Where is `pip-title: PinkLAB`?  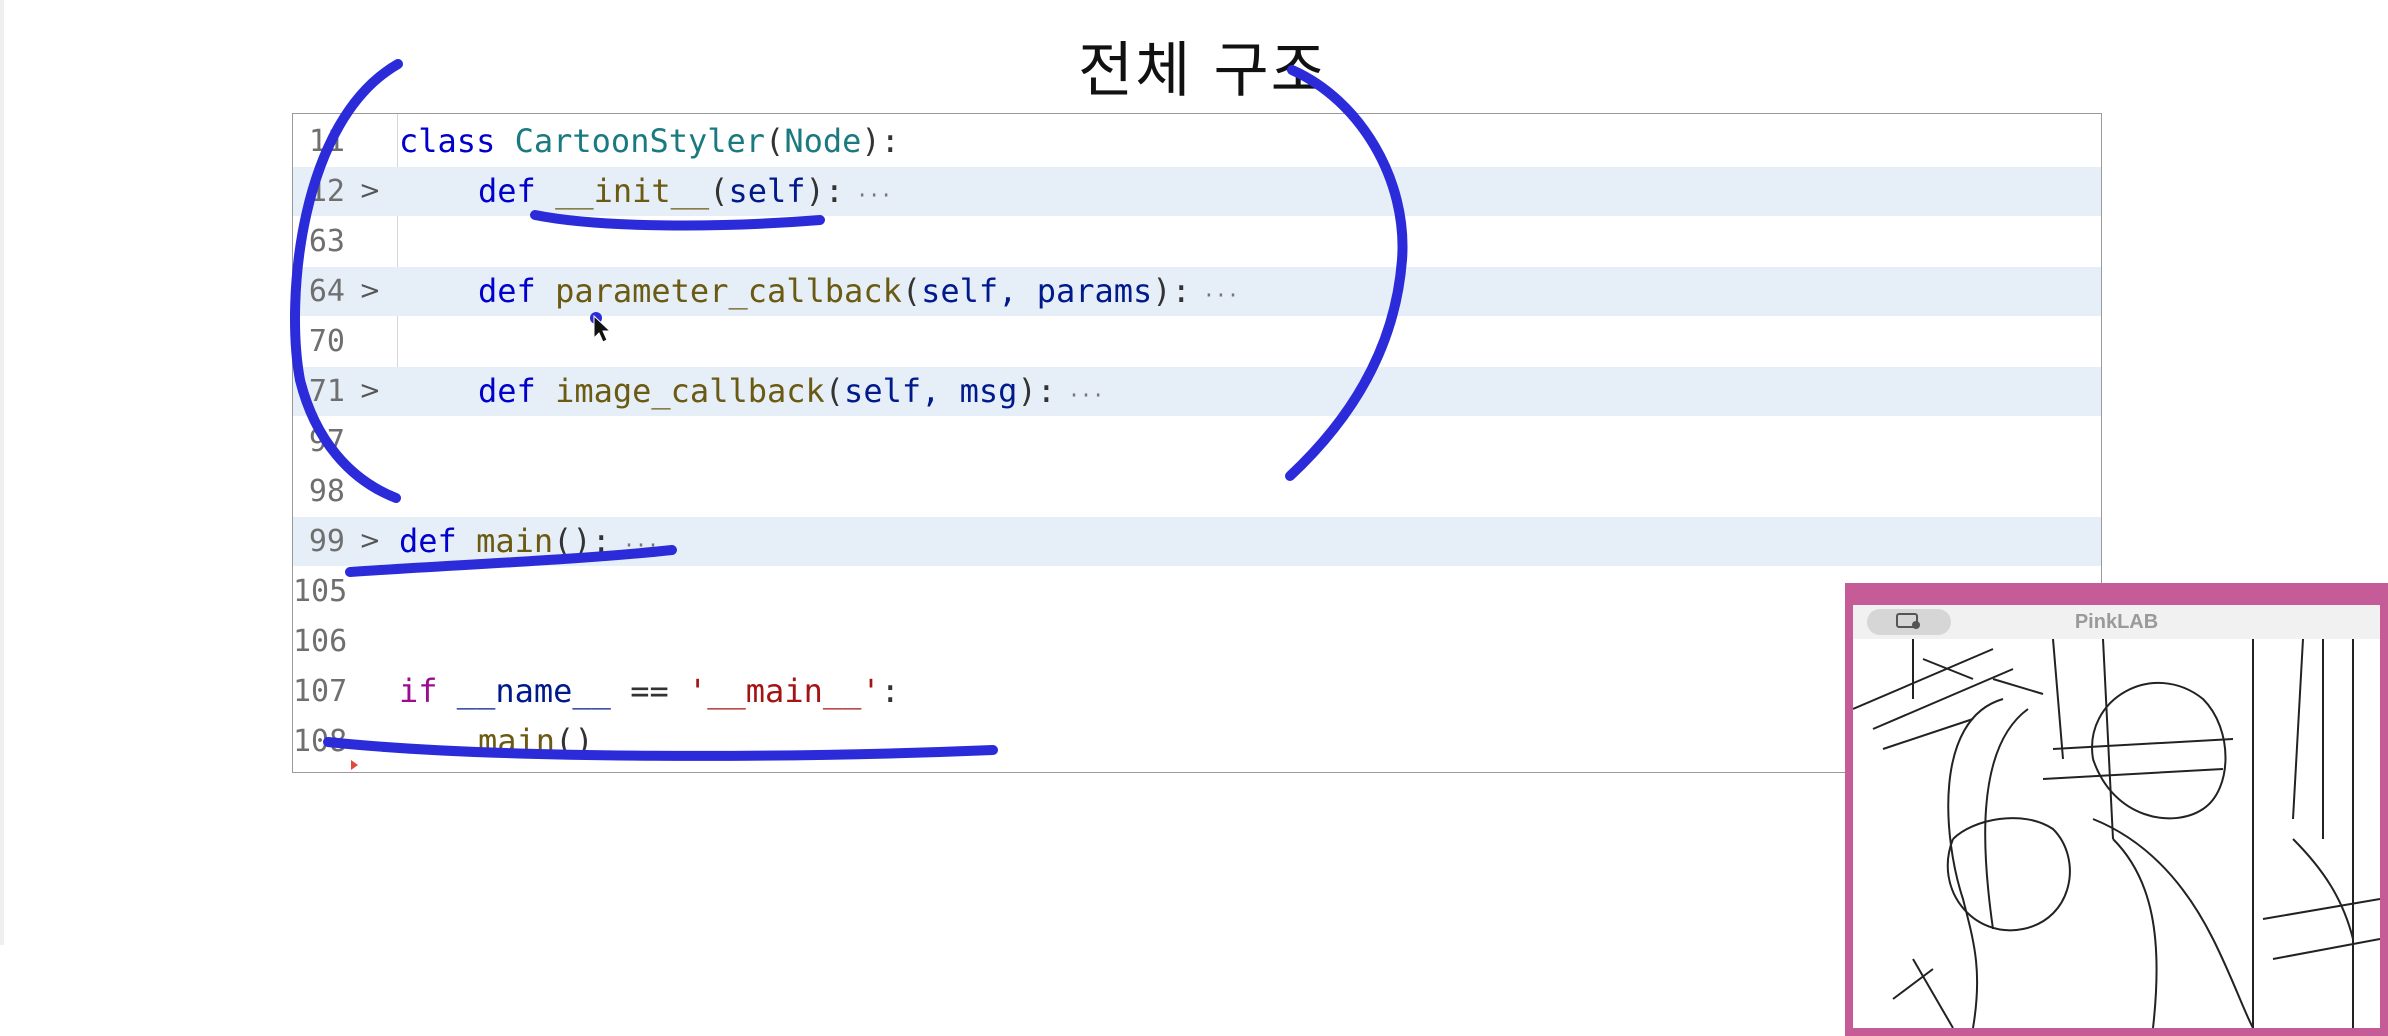
pip-title: PinkLAB is located at coordinates (2116, 622).